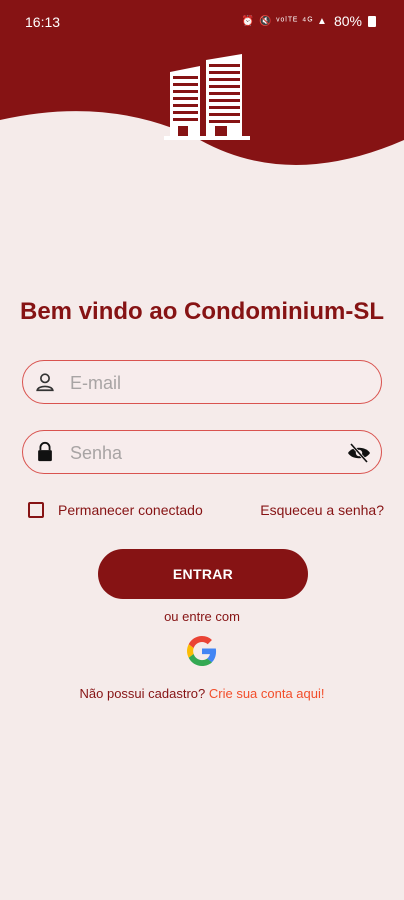  I want to click on status-icons: ⏰ 🔇 ᵛᵒˡᵀᴱ ⁴ᴳ ▲ 80%, so click(309, 21).